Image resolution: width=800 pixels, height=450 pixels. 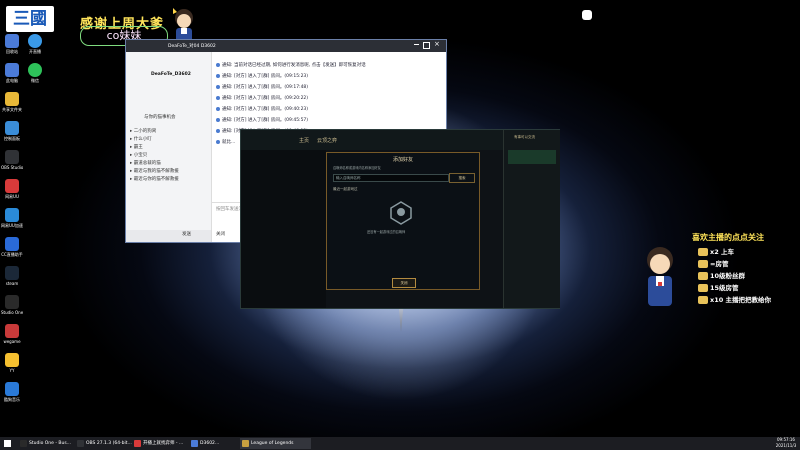 I want to click on desktop-icon: steam, so click(x=12, y=276).